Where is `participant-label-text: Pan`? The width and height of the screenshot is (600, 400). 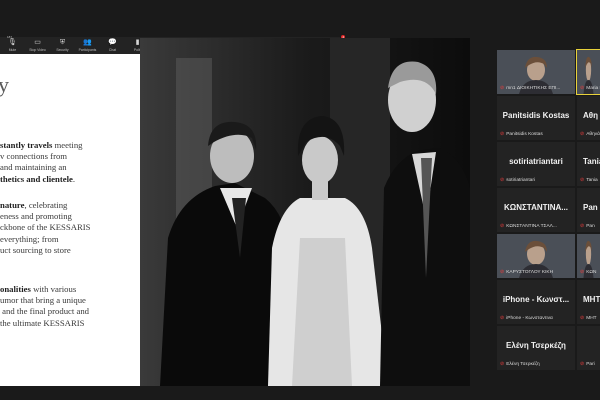 participant-label-text: Pan is located at coordinates (590, 226).